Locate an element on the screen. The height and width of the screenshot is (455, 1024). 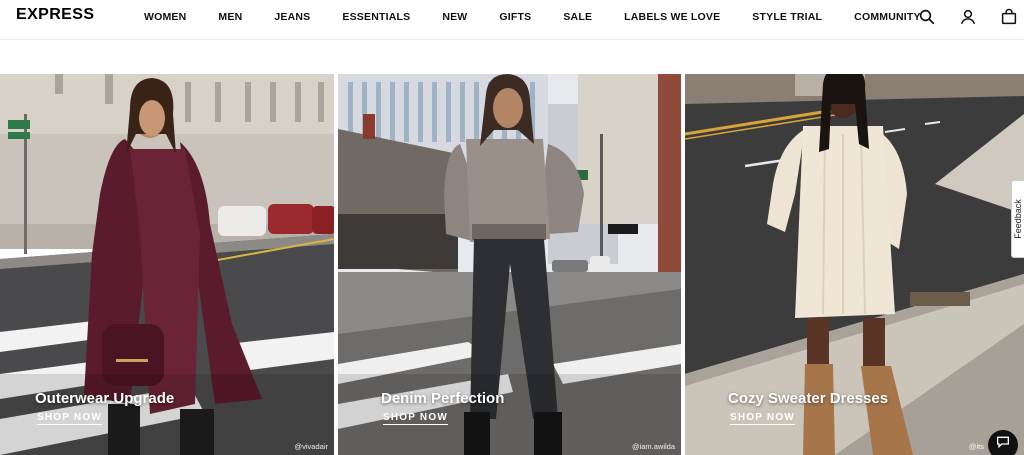
nav-item-women: WOMEN is located at coordinates (165, 17).